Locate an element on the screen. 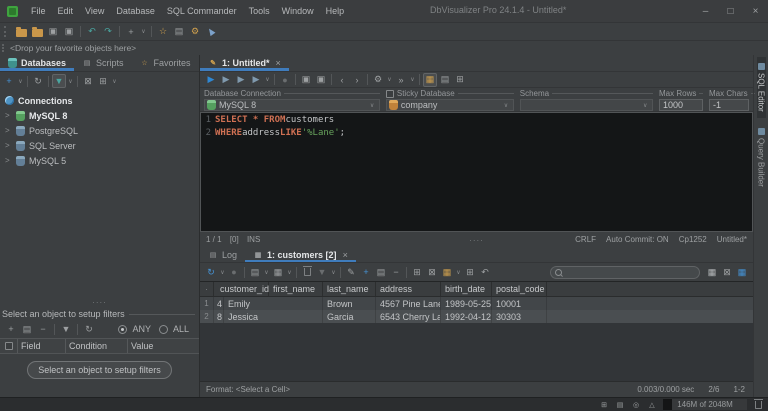 Image resolution: width=768 pixels, height=411 pixels. encoding-status: Cp1252 is located at coordinates (693, 239).